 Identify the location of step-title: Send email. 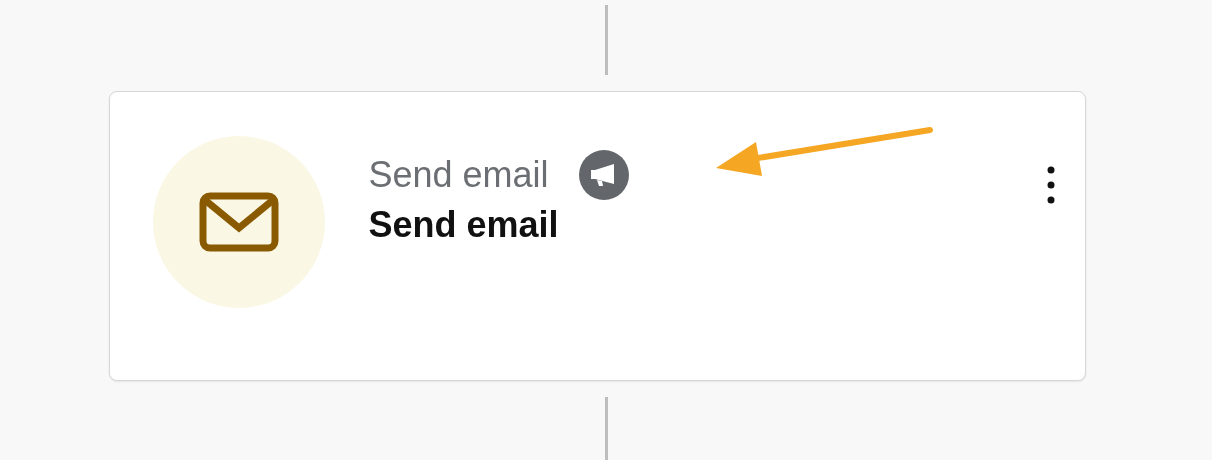
(464, 225).